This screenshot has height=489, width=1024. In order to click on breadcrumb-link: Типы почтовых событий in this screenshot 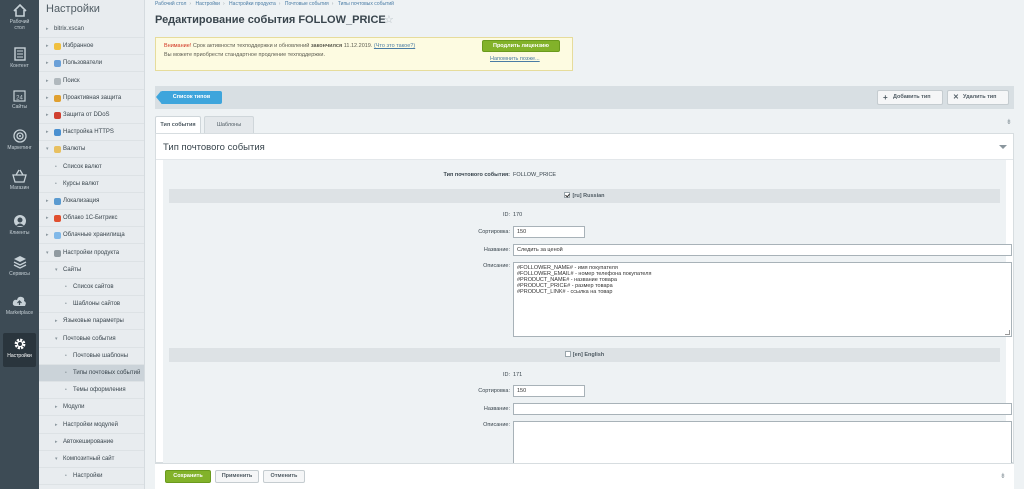, I will do `click(366, 4)`.